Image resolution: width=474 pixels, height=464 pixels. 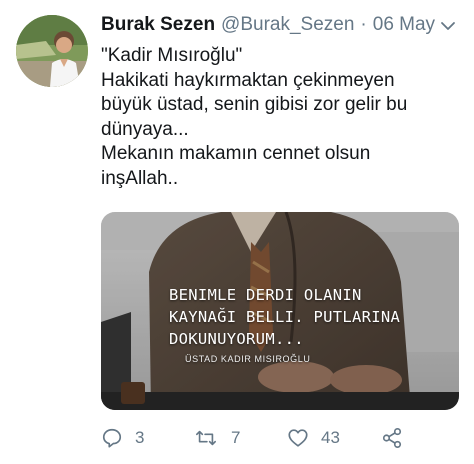 What do you see at coordinates (158, 25) in the screenshot?
I see `author-name: Burak Sezen` at bounding box center [158, 25].